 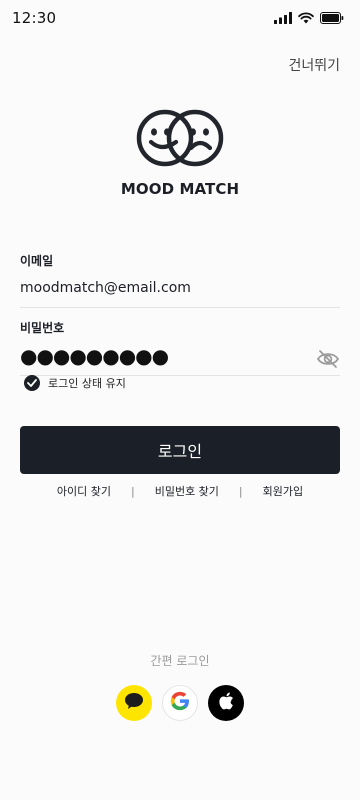 What do you see at coordinates (37, 261) in the screenshot?
I see `email-label: 이메일` at bounding box center [37, 261].